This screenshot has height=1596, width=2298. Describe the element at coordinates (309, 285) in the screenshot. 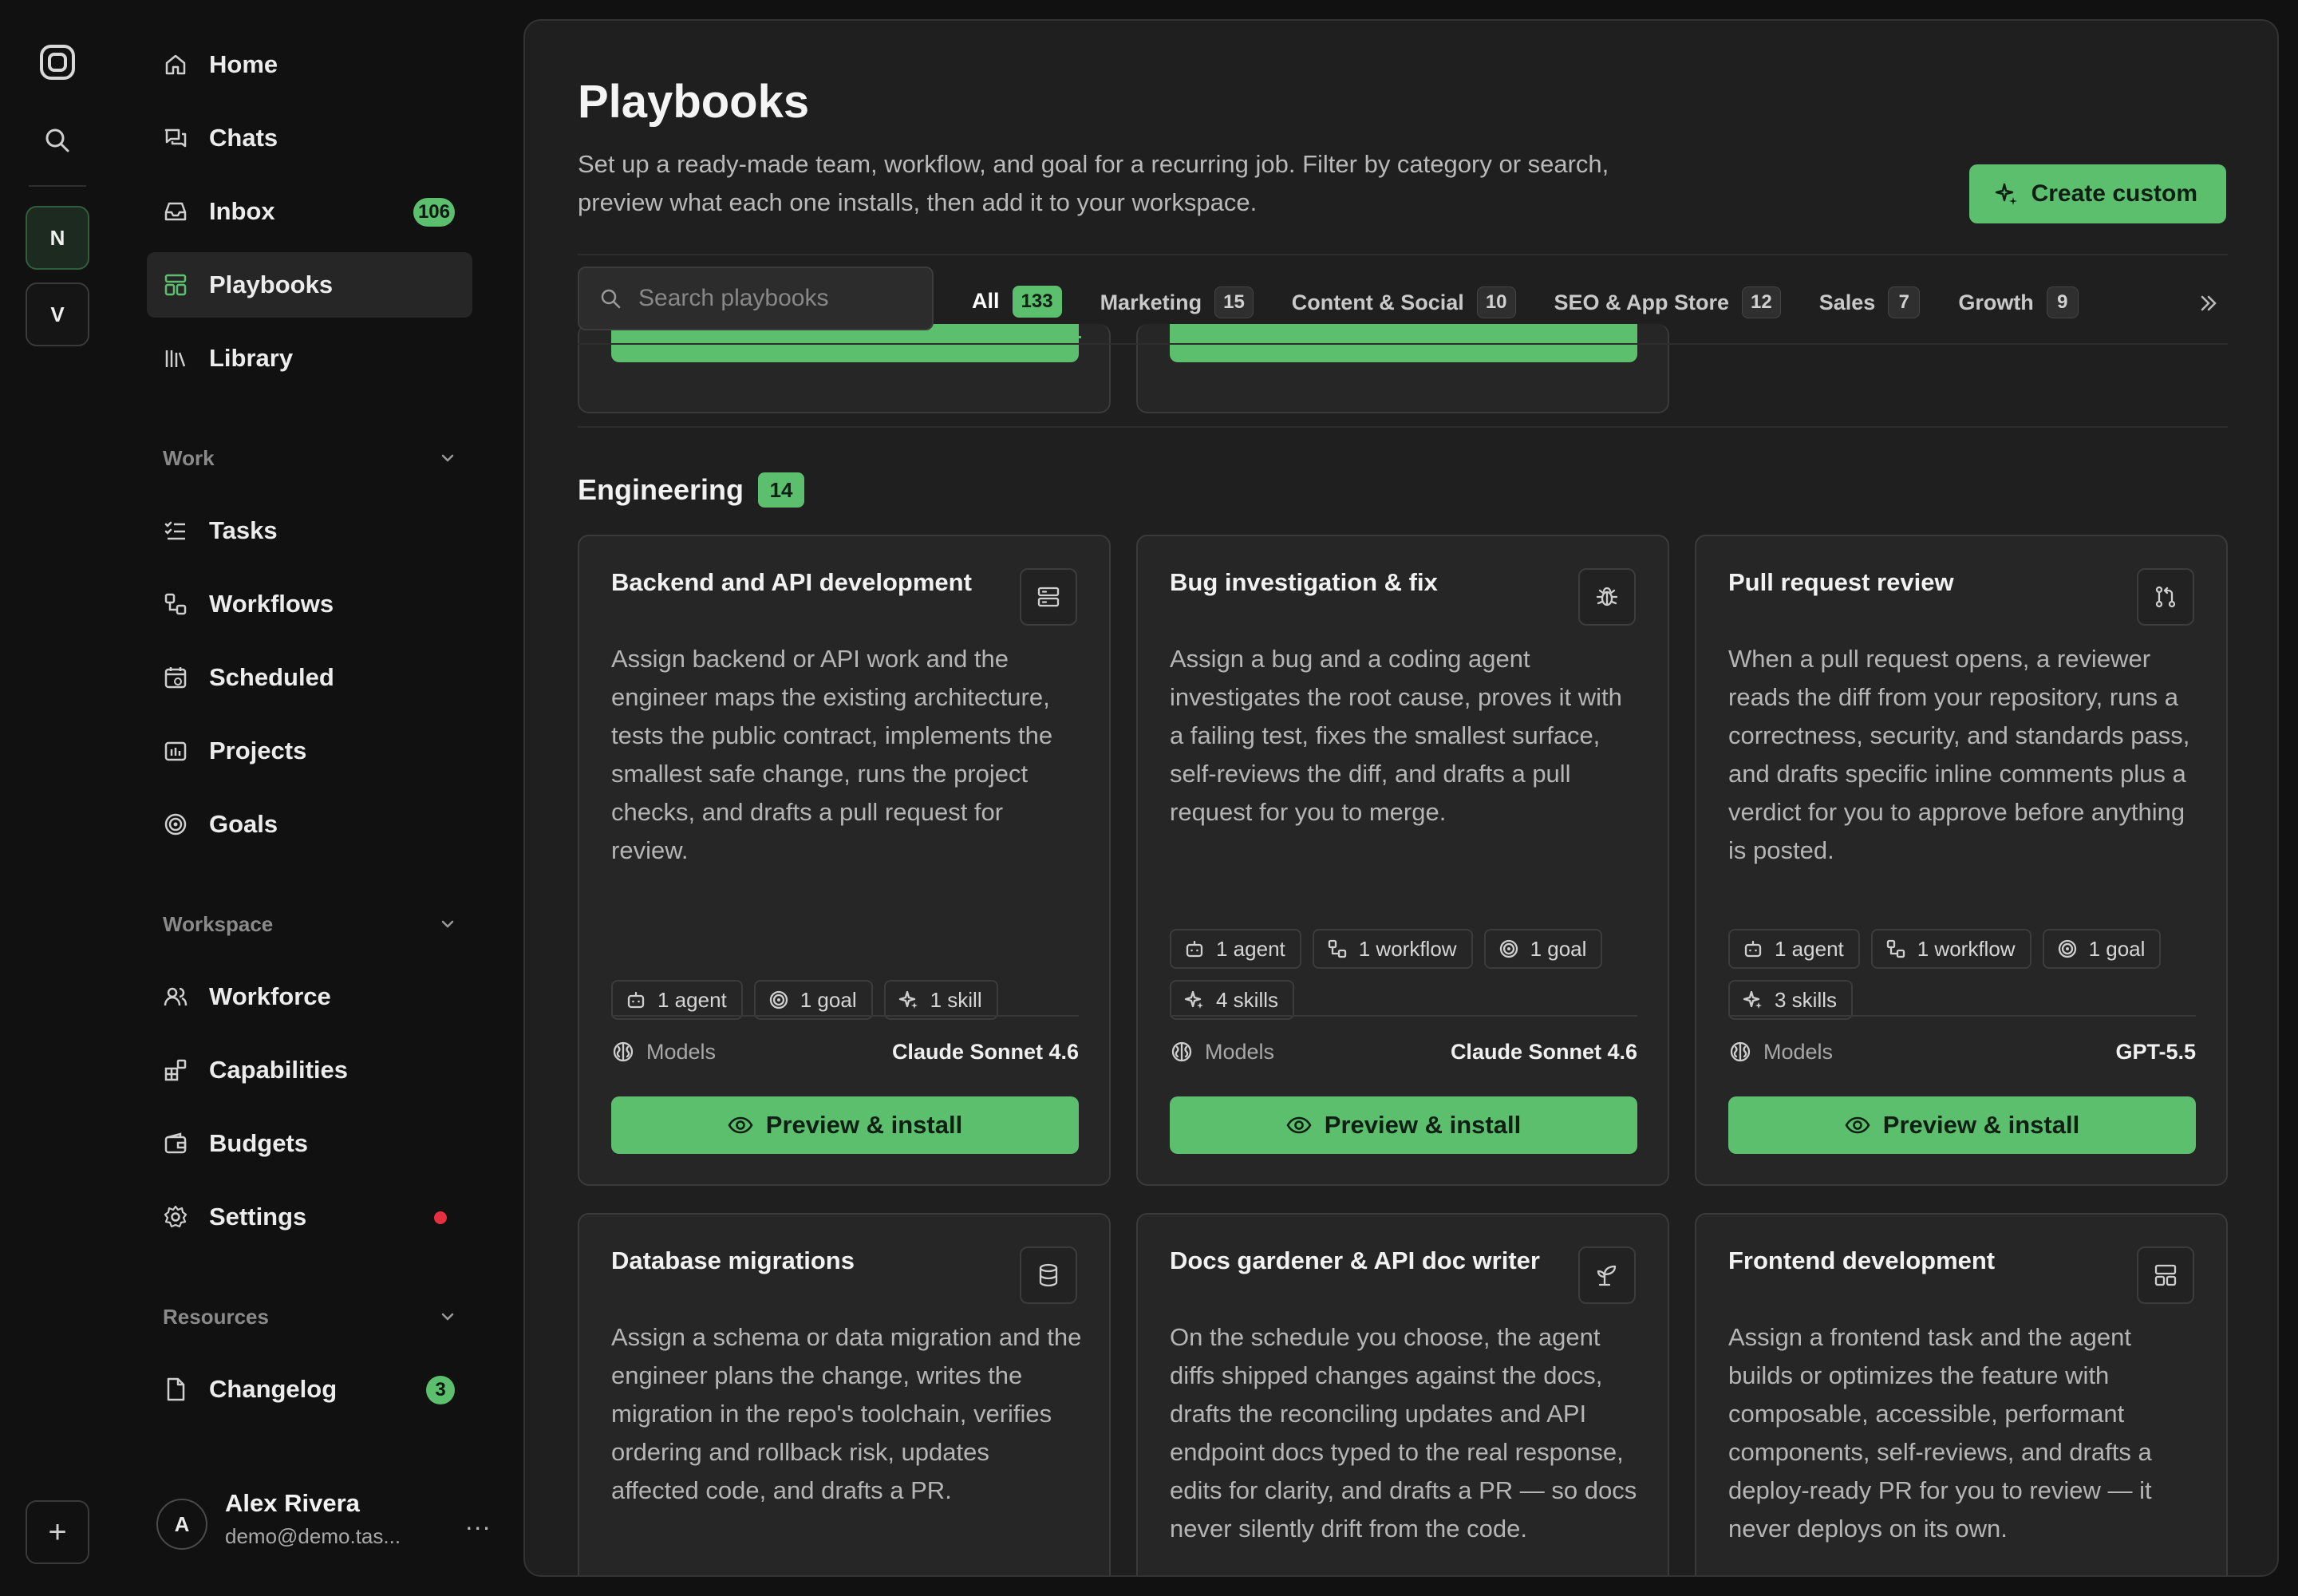

I see `sidebar-item-playbooks: Playbooks` at that location.